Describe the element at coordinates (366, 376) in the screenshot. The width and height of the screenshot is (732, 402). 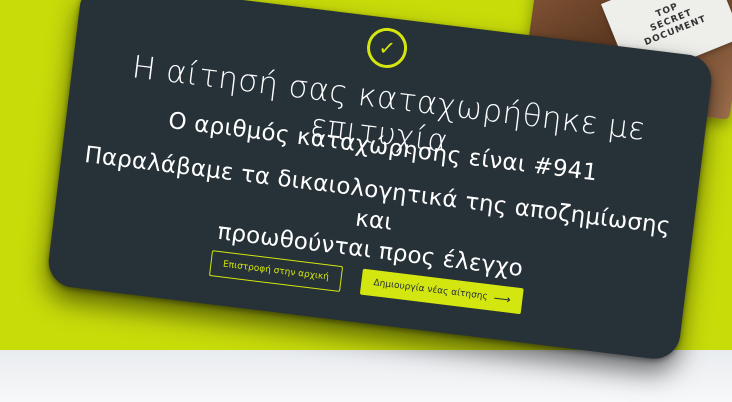
I see `bottom-band` at that location.